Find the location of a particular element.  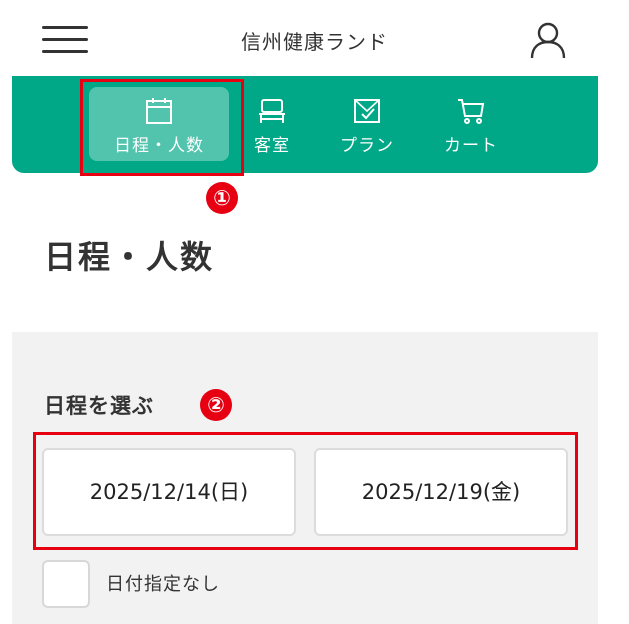

checkin-date-field: 2025/12/14(日) is located at coordinates (169, 492).